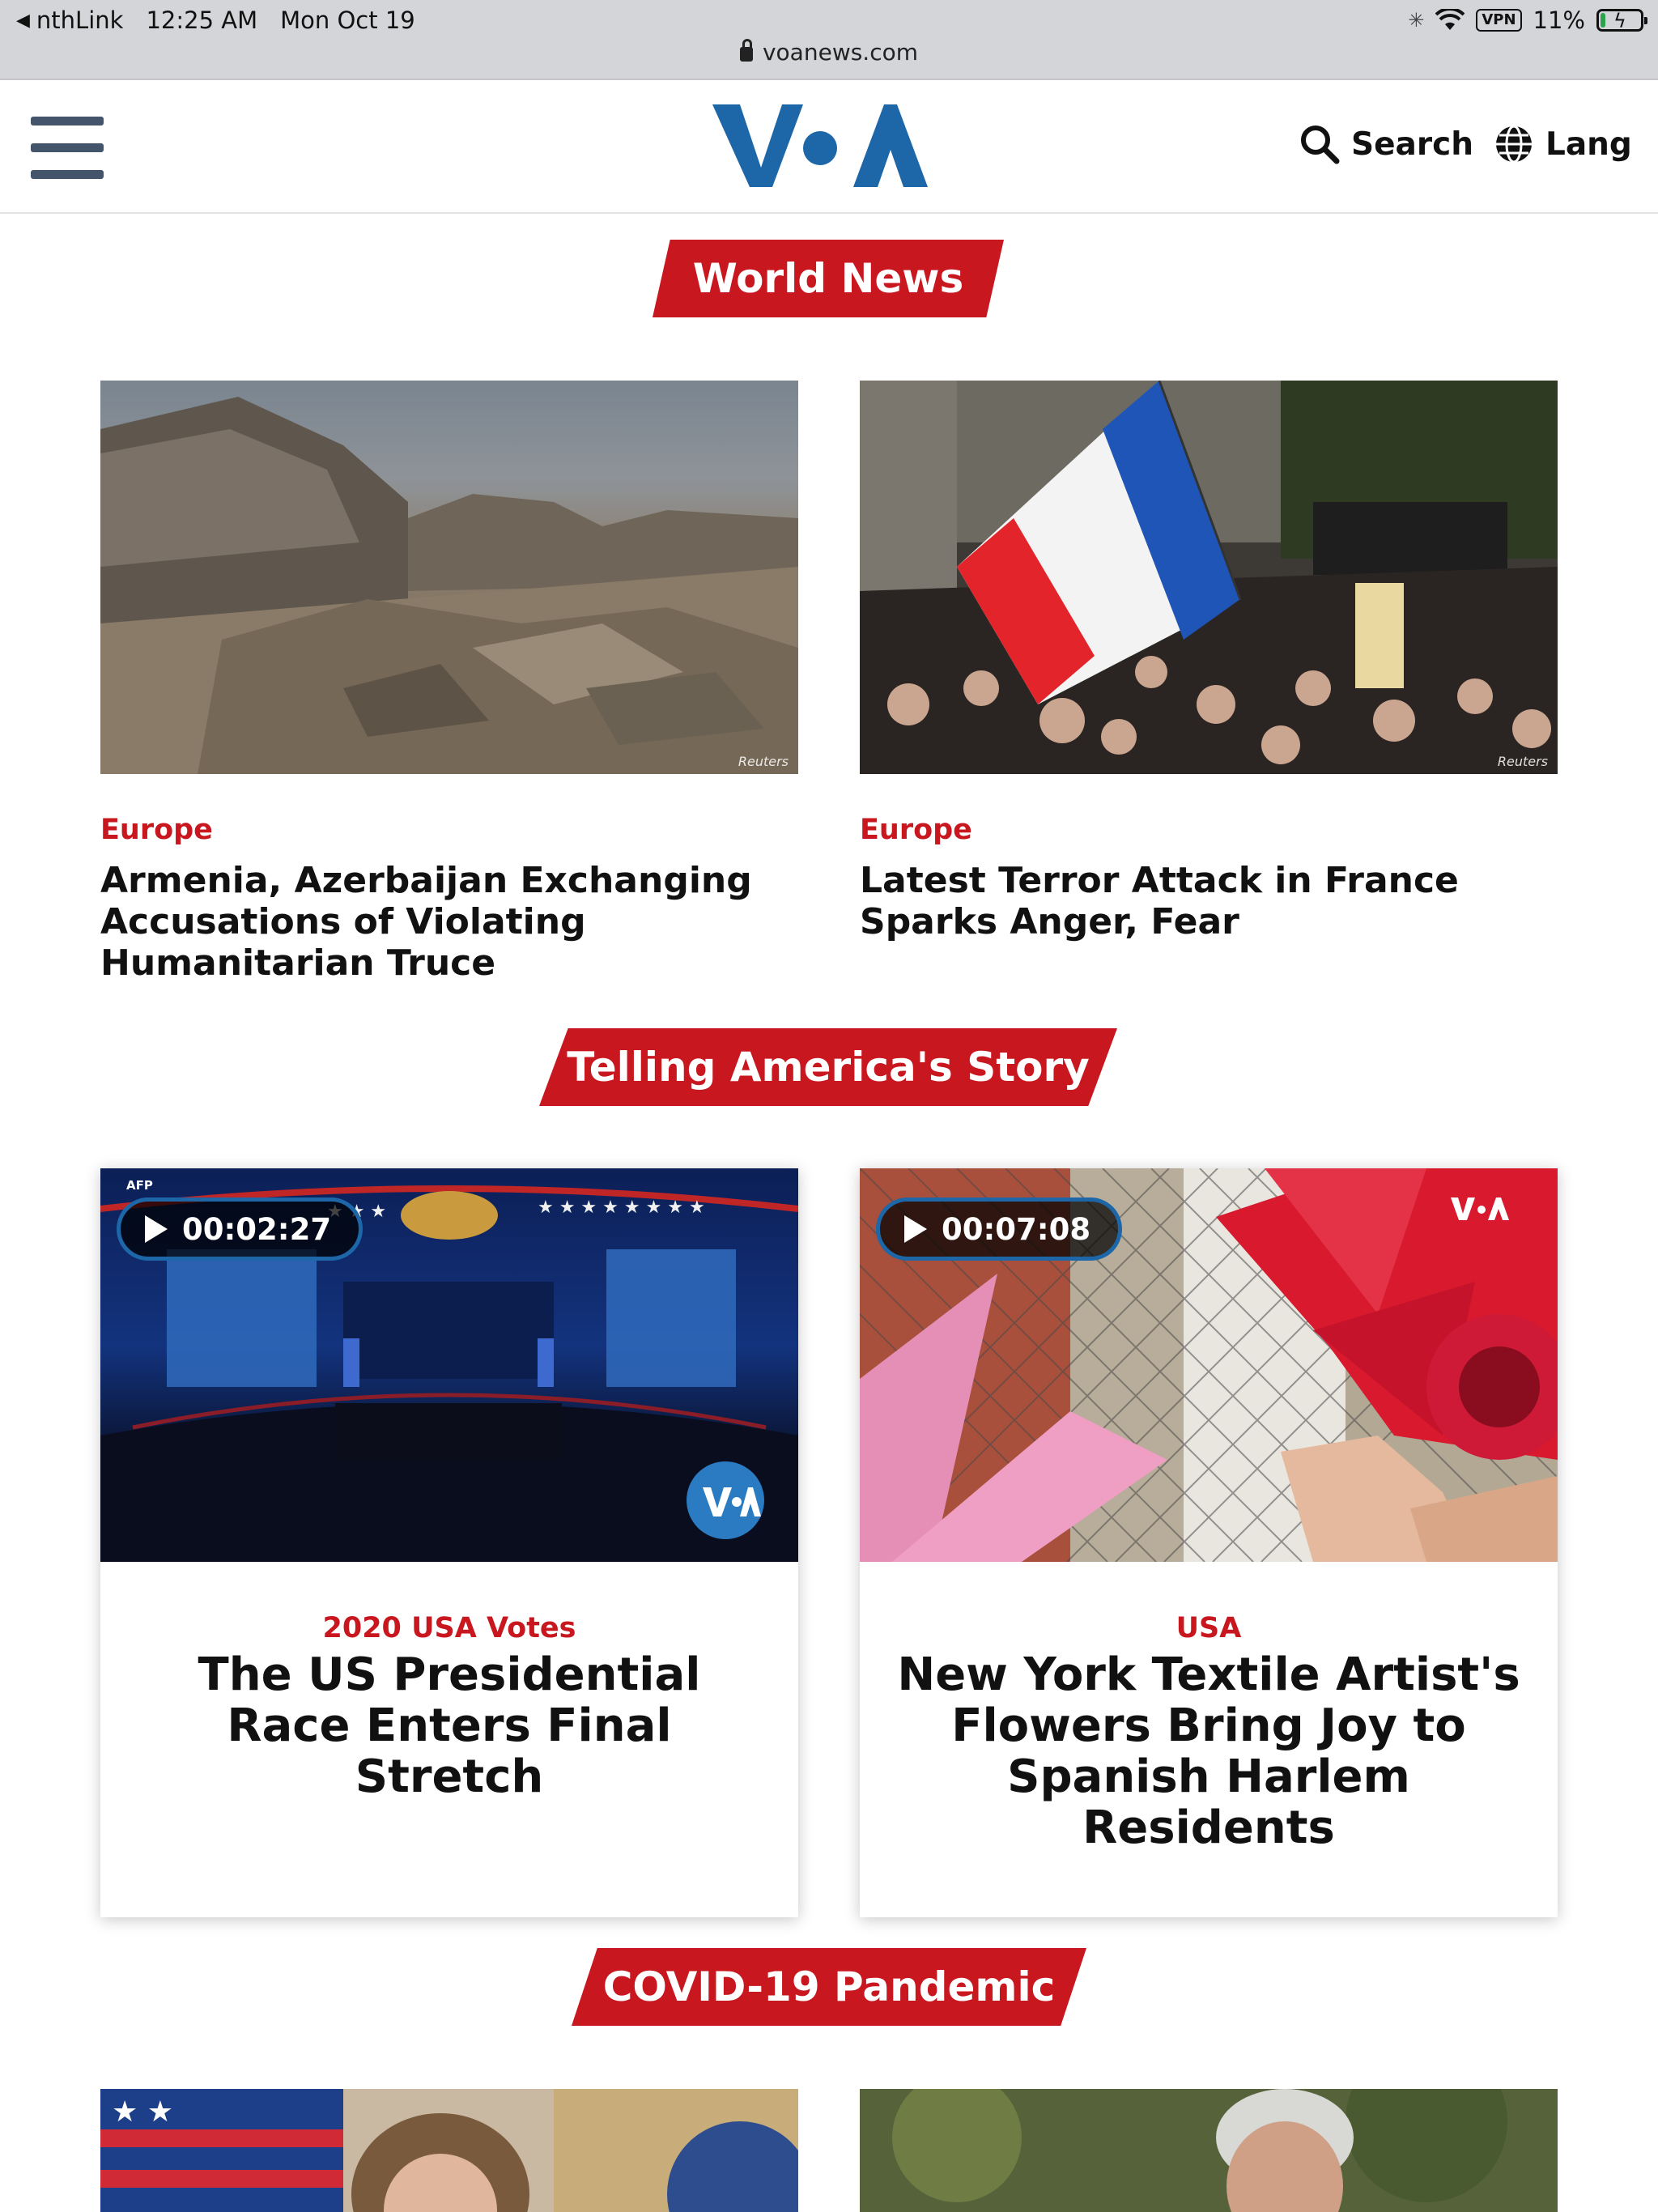  Describe the element at coordinates (1016, 1229) in the screenshot. I see `video-duration: 00:07:08` at that location.